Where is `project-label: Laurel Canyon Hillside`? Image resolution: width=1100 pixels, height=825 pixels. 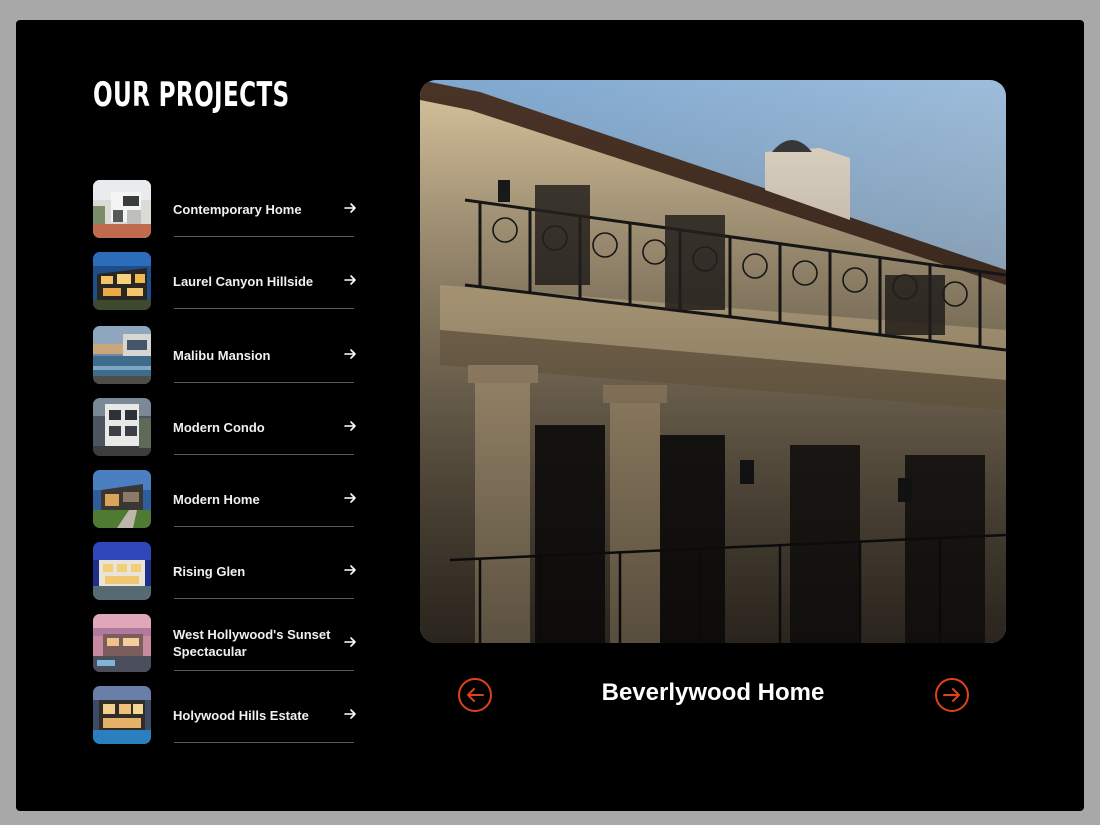
project-label: Laurel Canyon Hillside is located at coordinates (243, 281).